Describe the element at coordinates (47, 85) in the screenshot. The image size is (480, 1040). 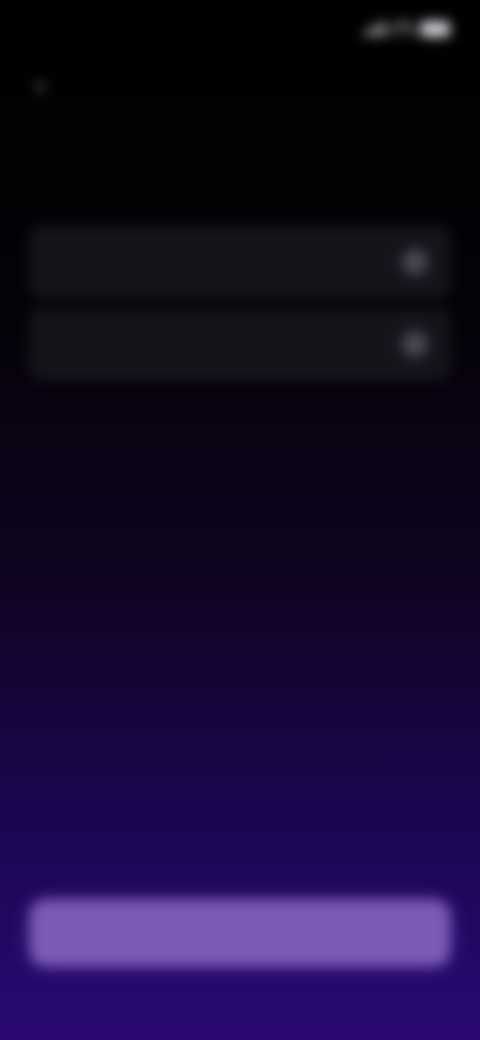
I see `back-arrow-icon: ‹` at that location.